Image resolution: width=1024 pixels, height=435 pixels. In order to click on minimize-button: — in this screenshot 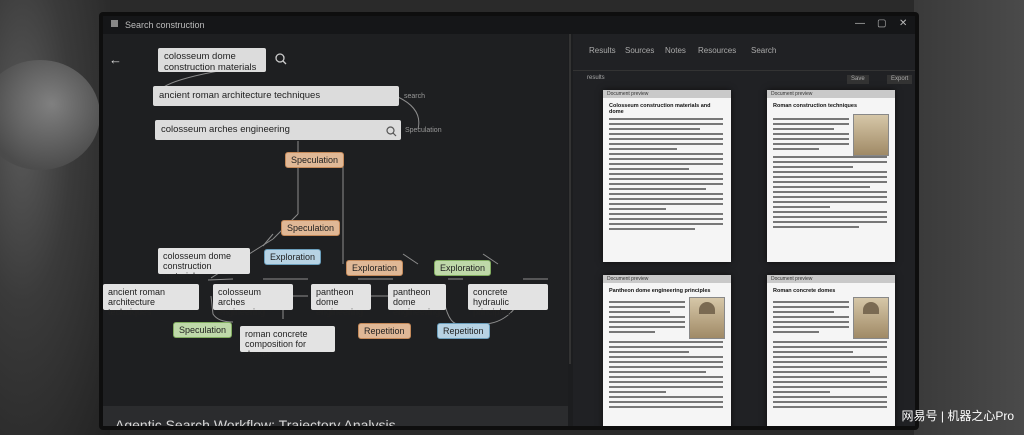, I will do `click(860, 23)`.